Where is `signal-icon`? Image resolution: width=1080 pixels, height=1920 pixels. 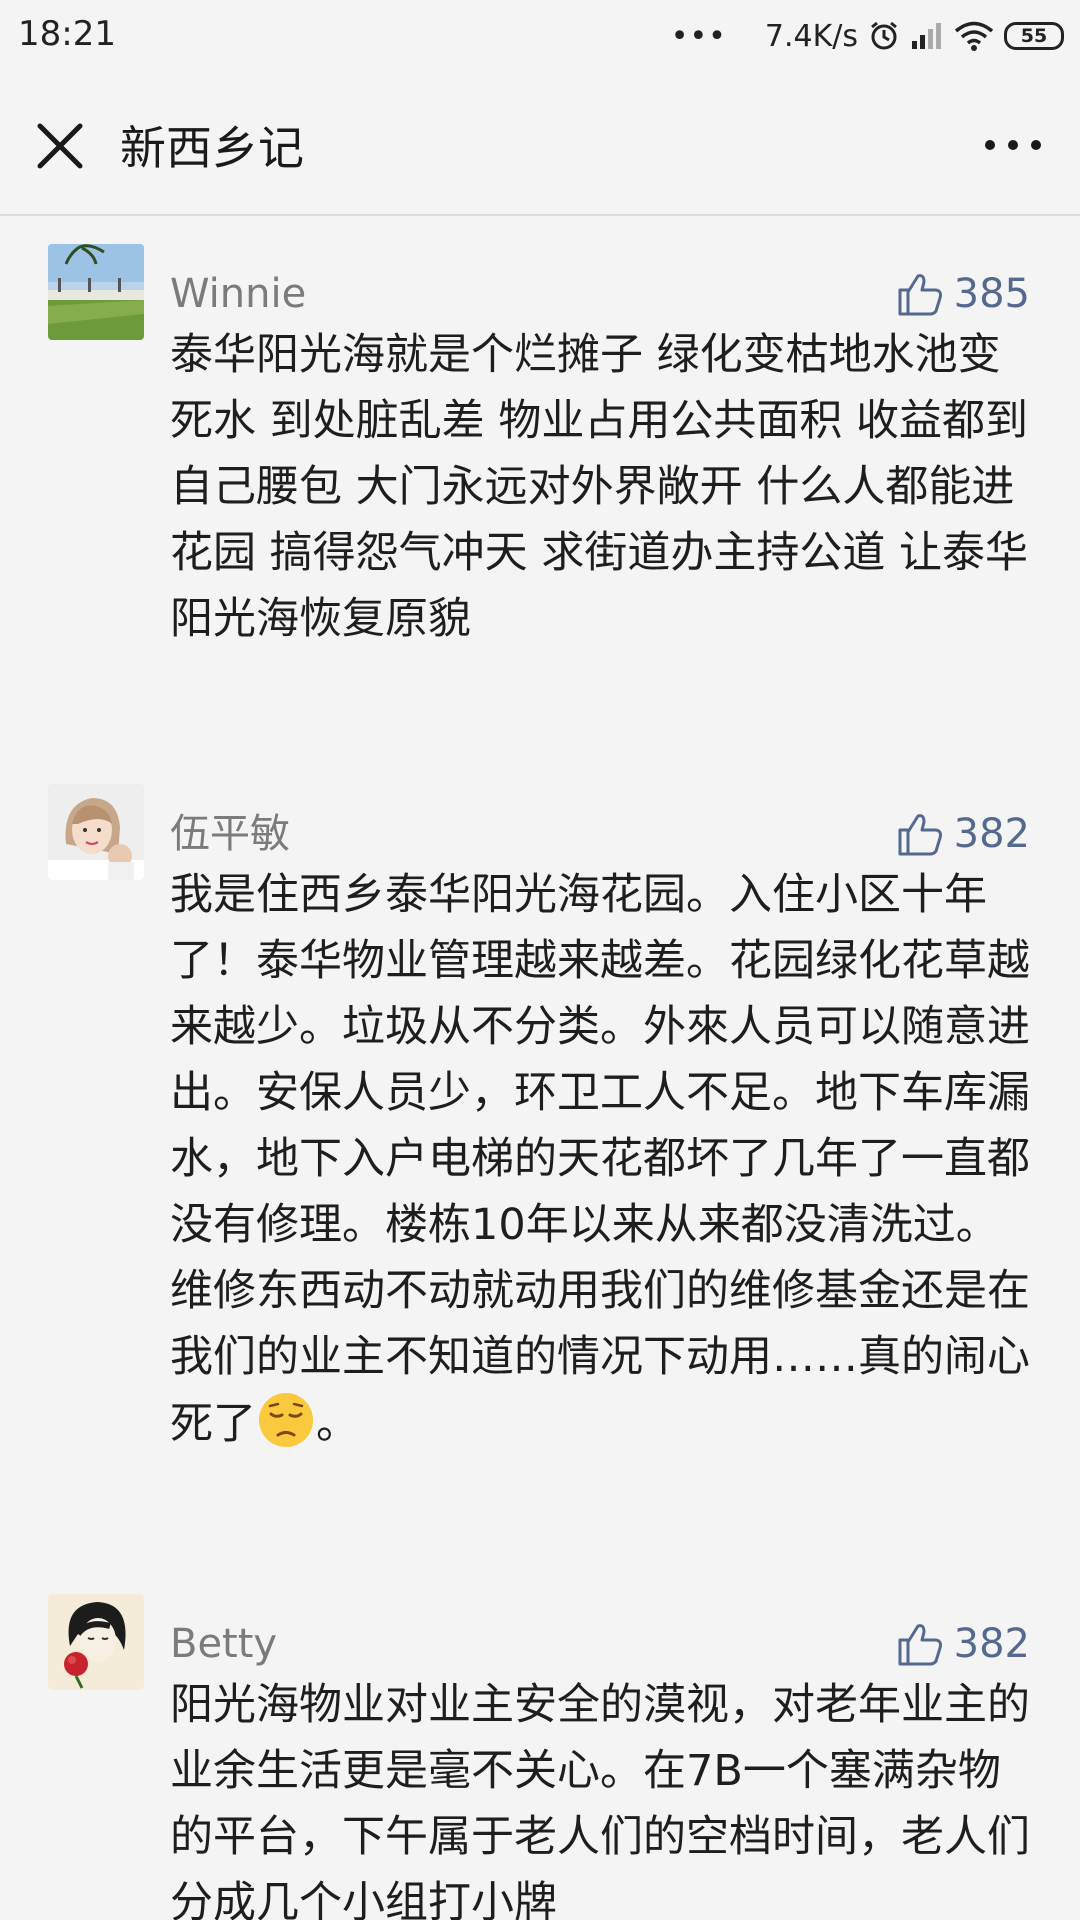 signal-icon is located at coordinates (926, 36).